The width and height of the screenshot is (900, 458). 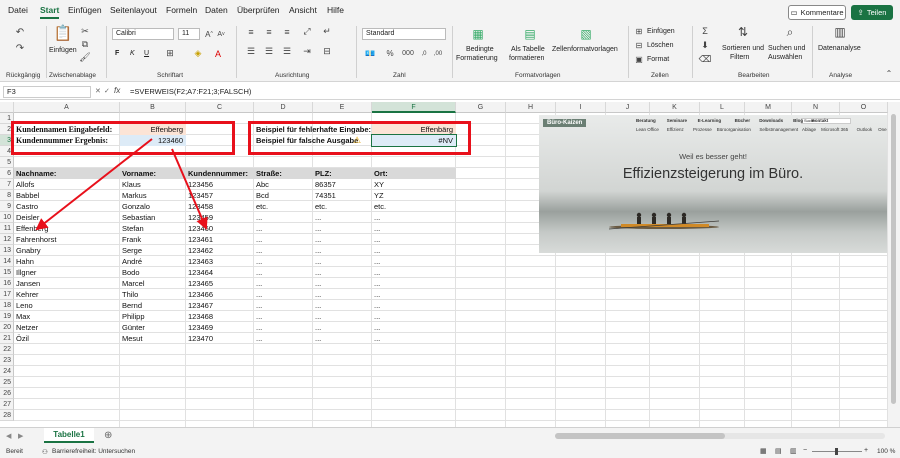 What do you see at coordinates (585, 49) in the screenshot?
I see `cell-styles-label: Zellenformatvorlagen` at bounding box center [585, 49].